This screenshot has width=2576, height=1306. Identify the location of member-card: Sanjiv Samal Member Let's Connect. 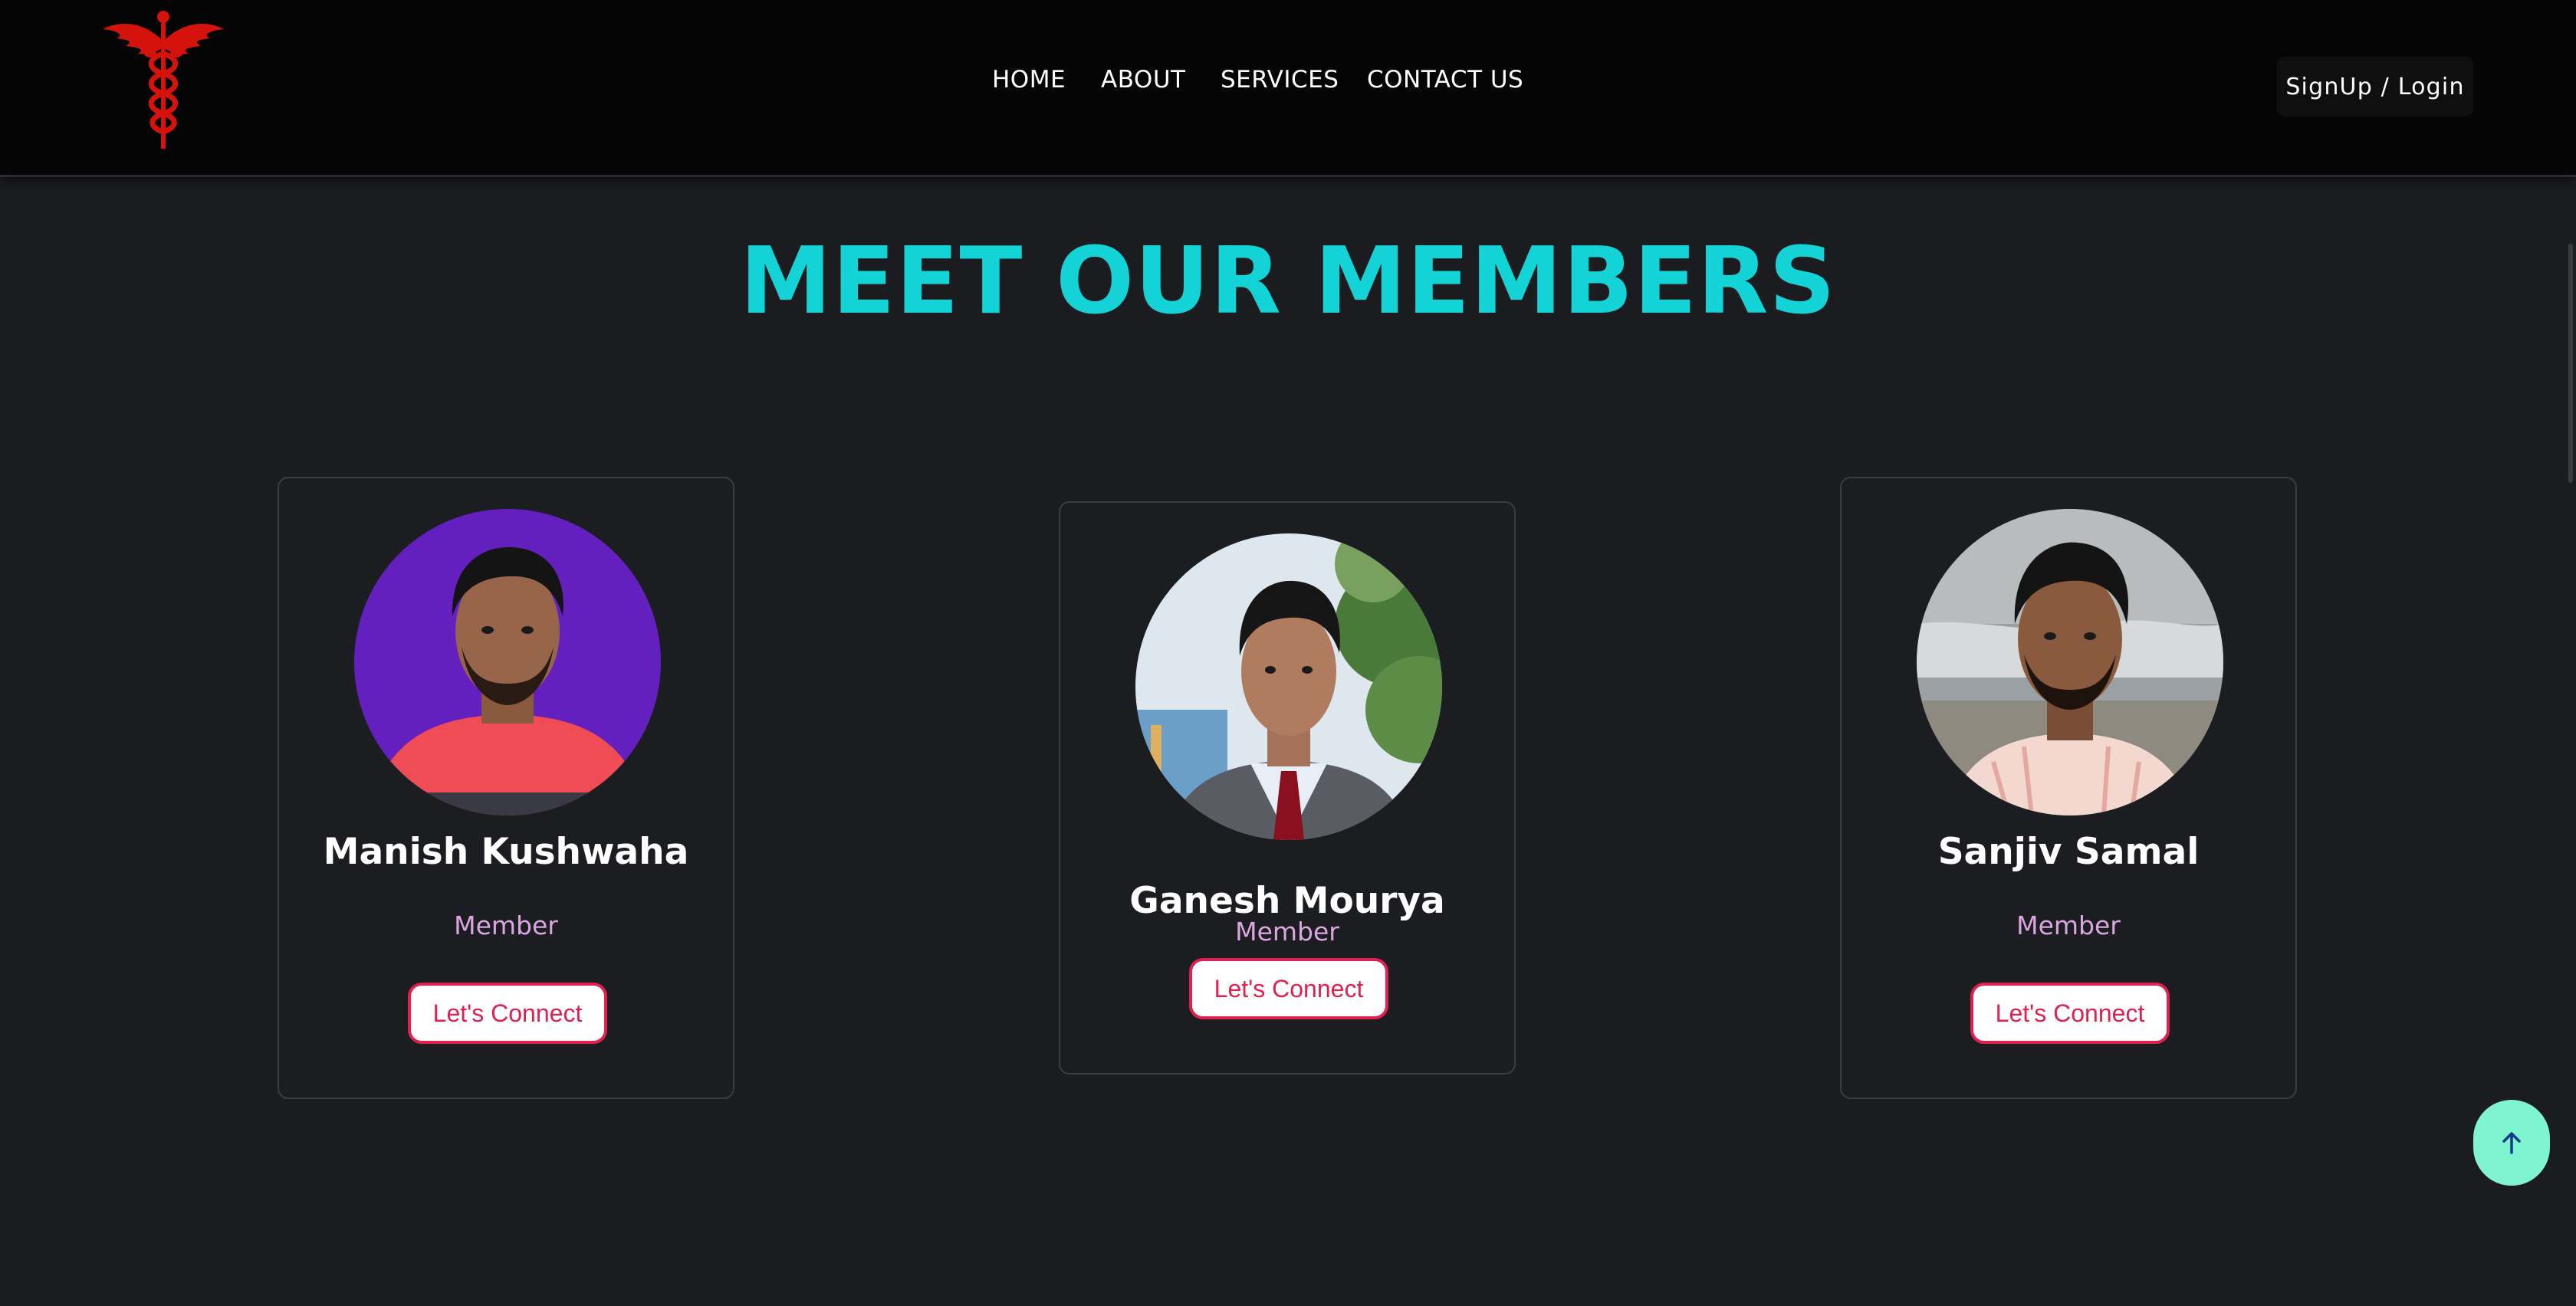
(2068, 788).